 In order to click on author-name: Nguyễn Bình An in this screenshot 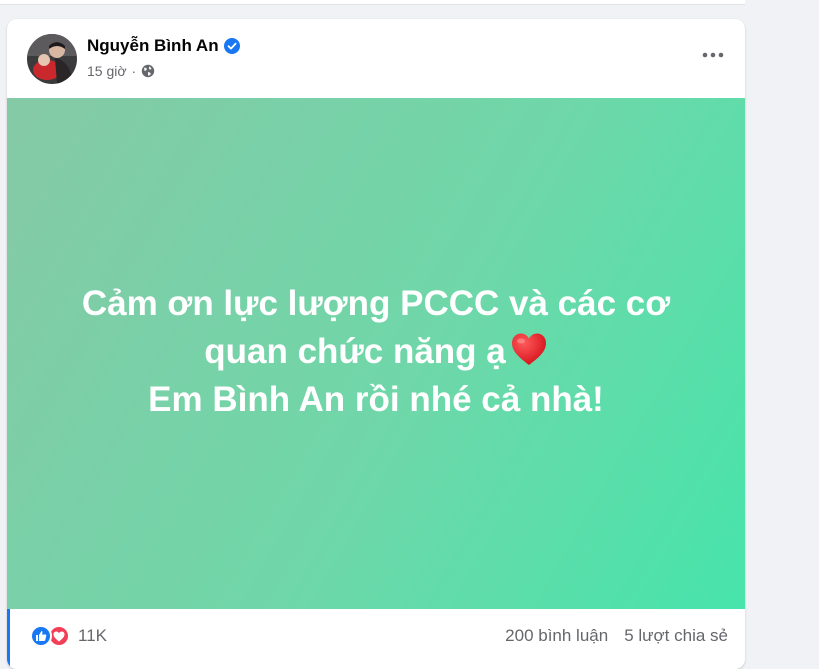, I will do `click(153, 45)`.